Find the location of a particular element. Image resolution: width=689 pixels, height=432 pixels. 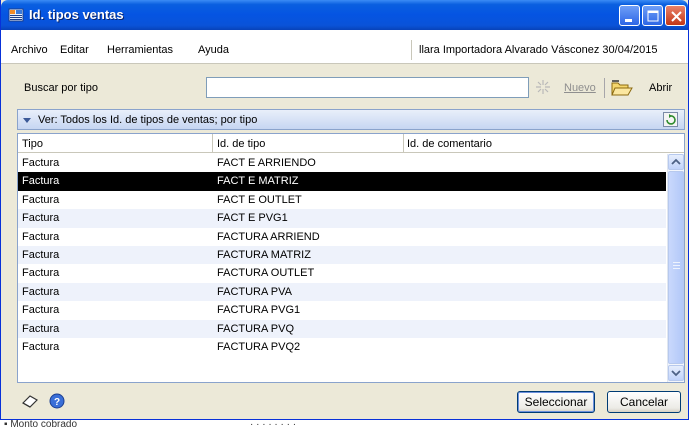

vertical-scrollbar is located at coordinates (675, 268).